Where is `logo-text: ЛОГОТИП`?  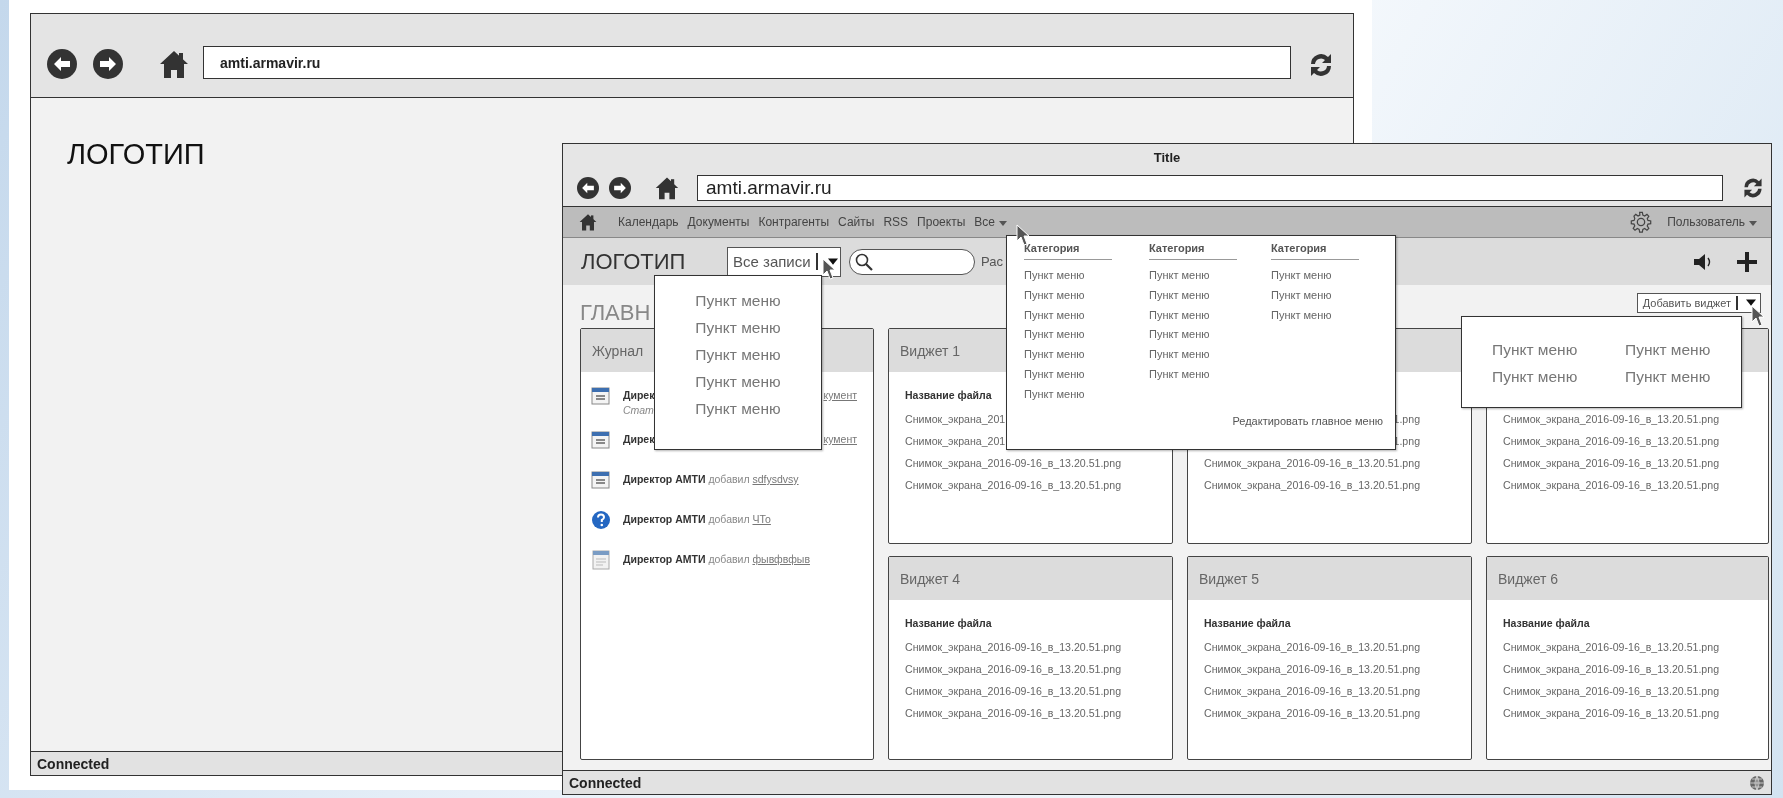
logo-text: ЛОГОТИП is located at coordinates (634, 261).